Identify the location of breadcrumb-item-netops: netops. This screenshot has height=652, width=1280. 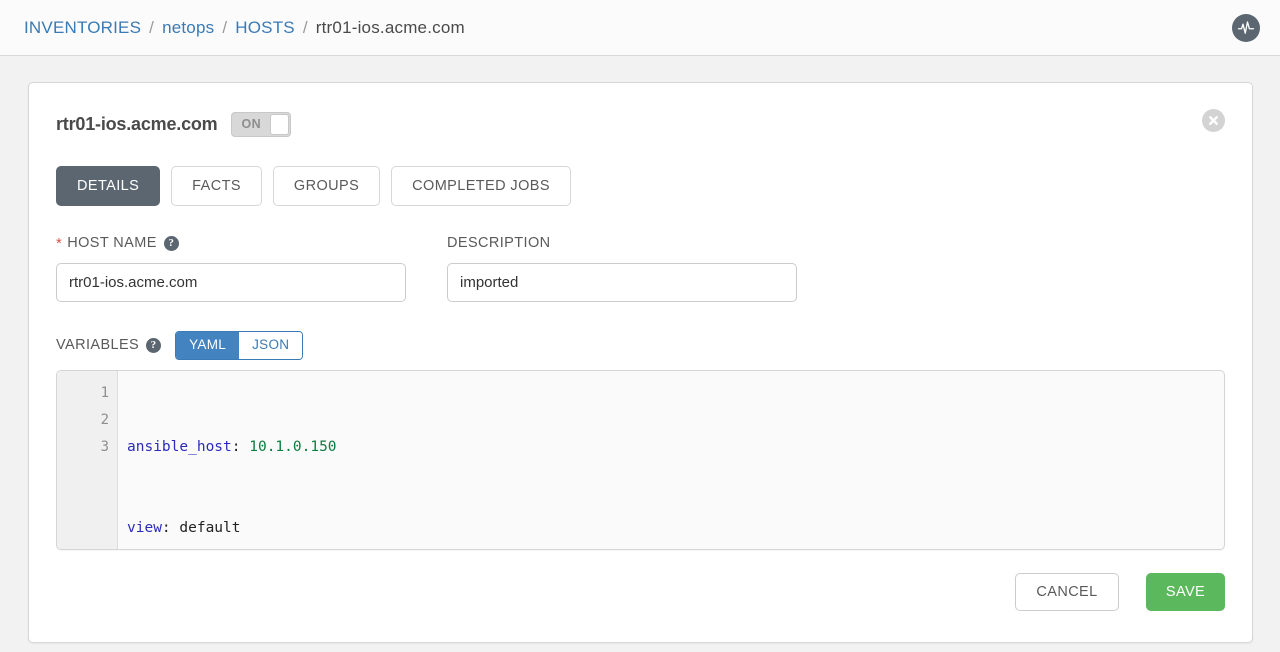
(188, 28).